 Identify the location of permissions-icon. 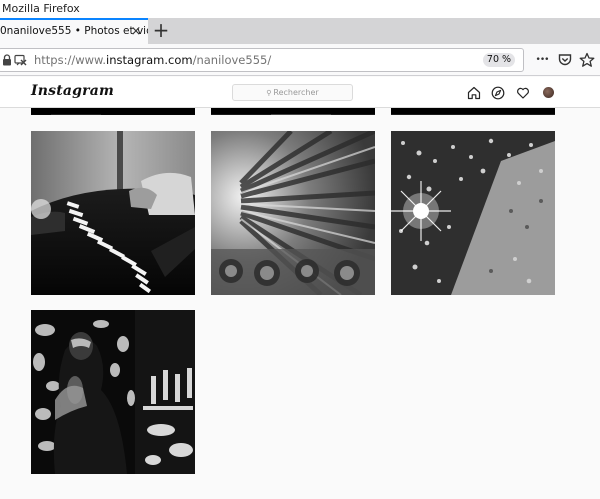
(20, 60).